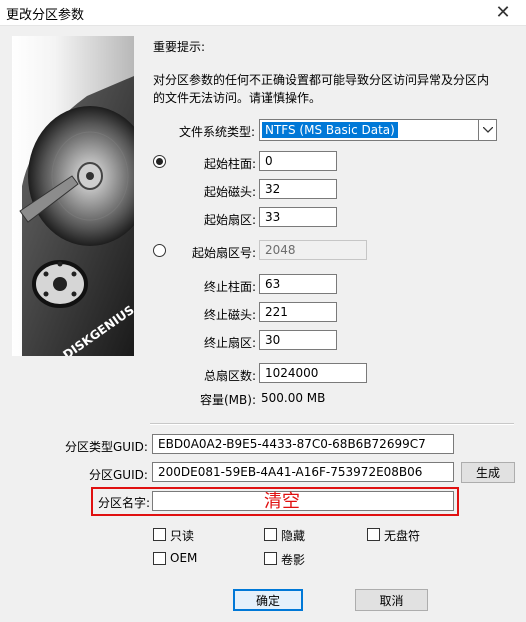  What do you see at coordinates (270, 558) in the screenshot?
I see `shadow-checkbox` at bounding box center [270, 558].